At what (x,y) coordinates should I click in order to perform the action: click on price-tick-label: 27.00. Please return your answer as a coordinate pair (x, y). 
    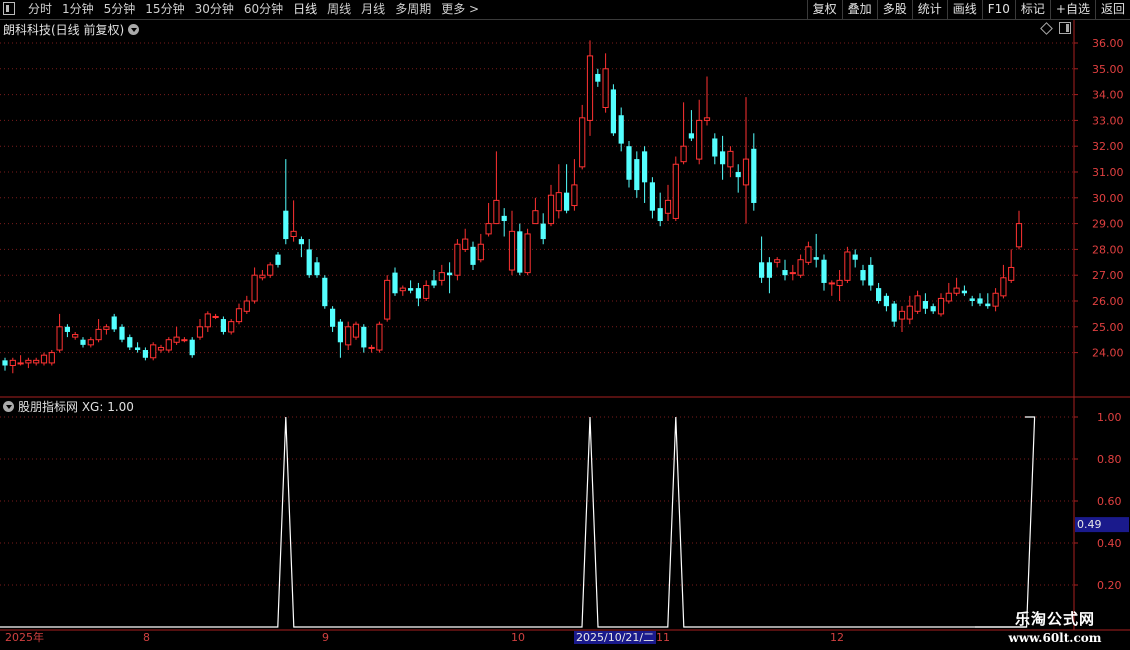
    Looking at the image, I should click on (1108, 275).